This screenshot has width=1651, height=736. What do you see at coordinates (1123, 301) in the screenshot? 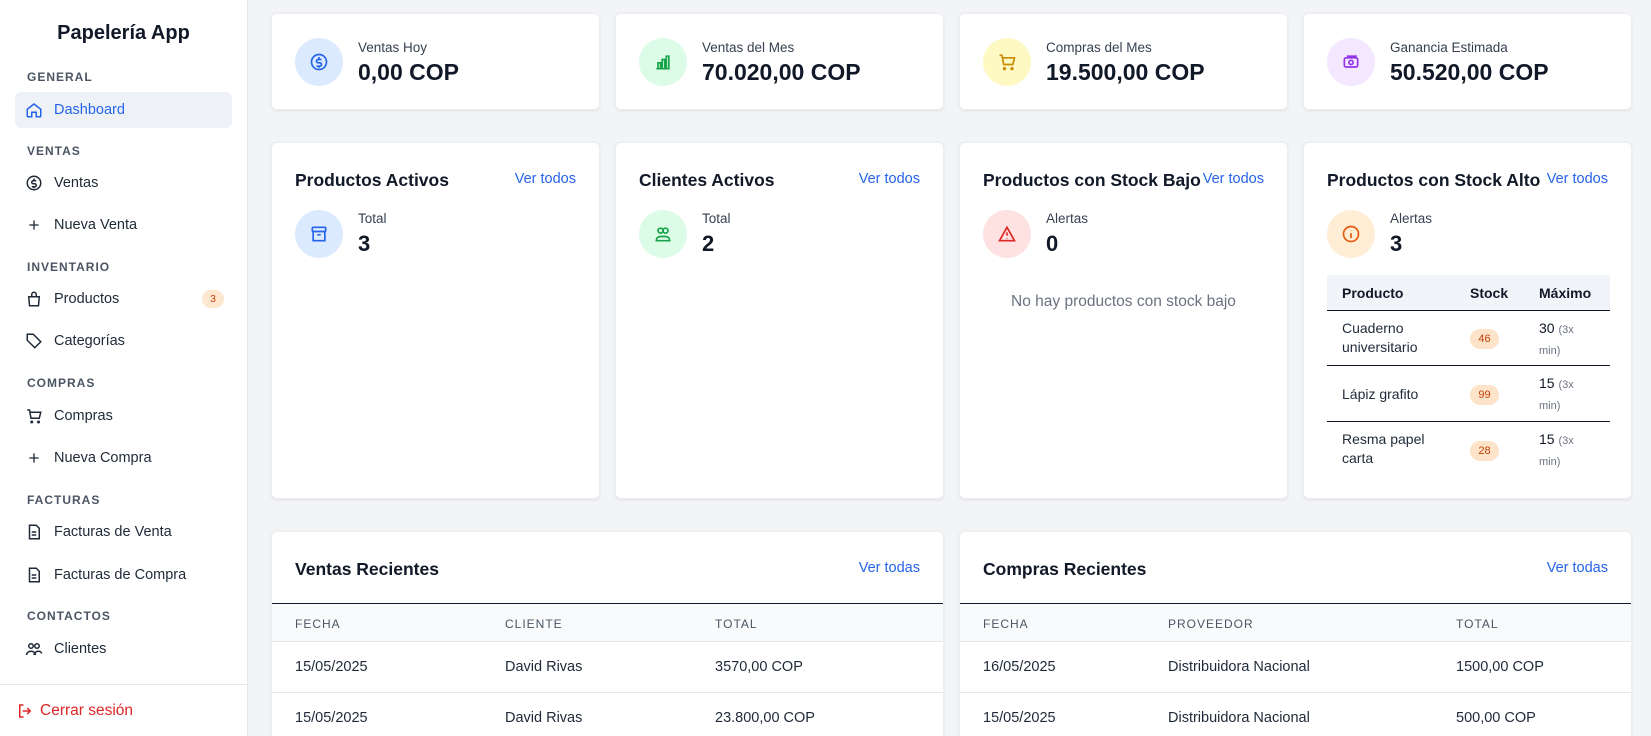
I see `empty-message: No hay productos con stock bajo` at bounding box center [1123, 301].